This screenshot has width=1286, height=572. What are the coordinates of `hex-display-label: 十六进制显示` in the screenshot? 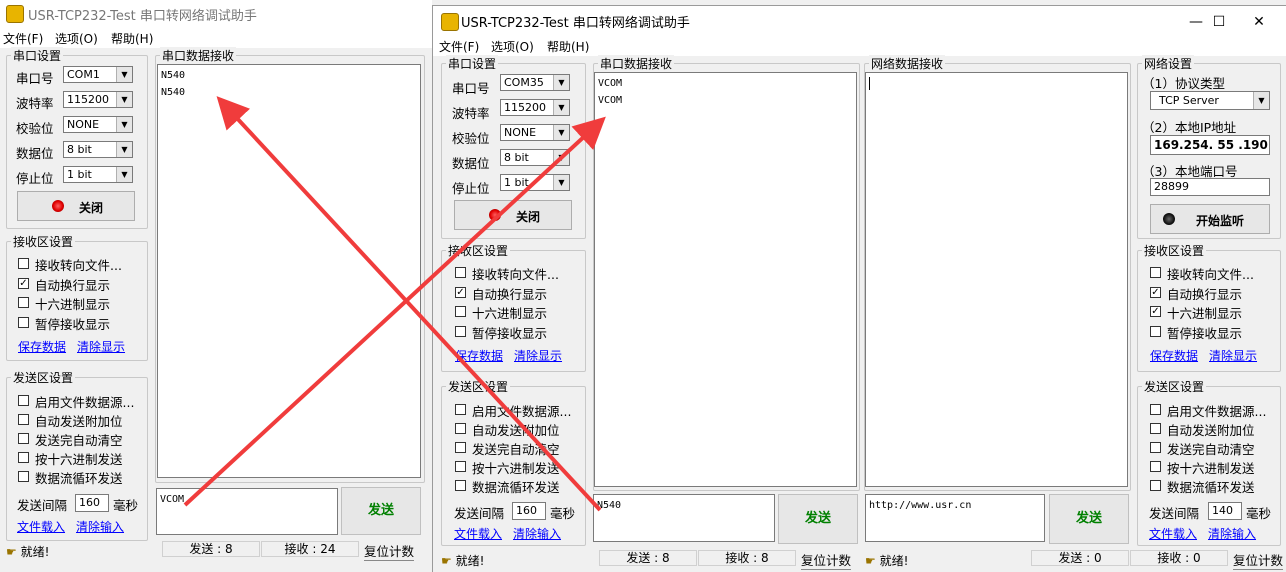 It's located at (73, 304).